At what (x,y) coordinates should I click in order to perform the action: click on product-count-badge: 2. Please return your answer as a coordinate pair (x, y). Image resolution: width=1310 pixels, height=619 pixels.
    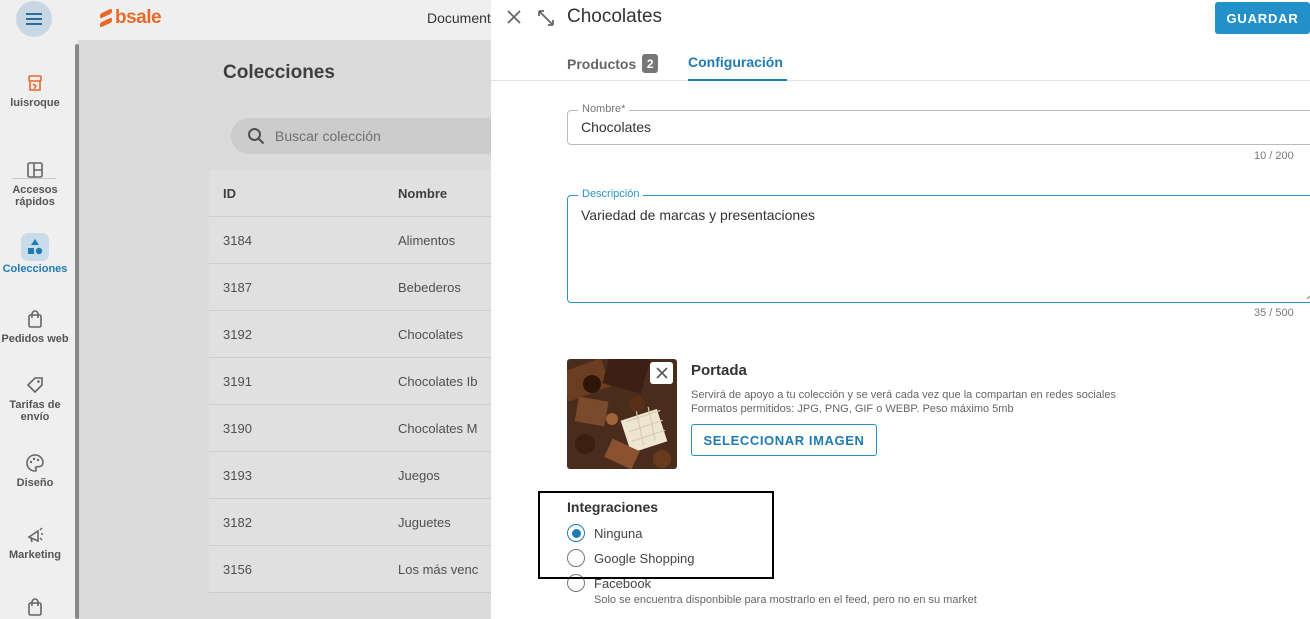
    Looking at the image, I should click on (650, 63).